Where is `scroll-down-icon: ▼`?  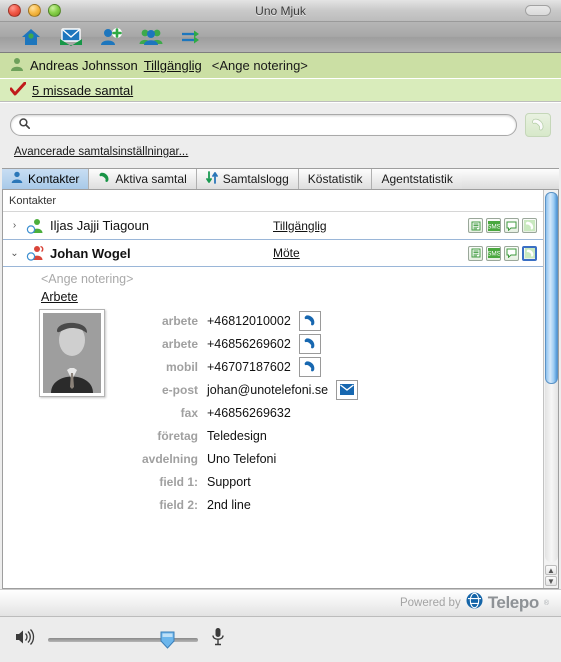 scroll-down-icon: ▼ is located at coordinates (551, 581).